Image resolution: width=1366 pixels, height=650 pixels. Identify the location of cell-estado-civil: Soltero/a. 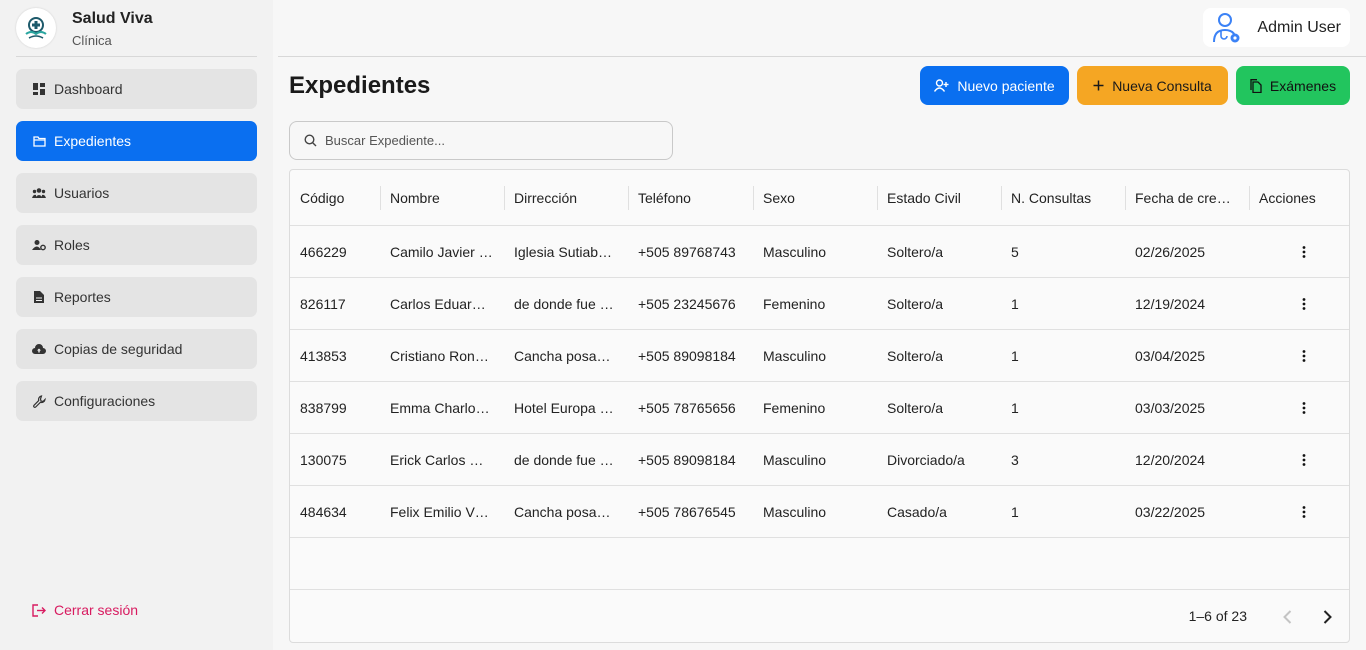
(939, 356).